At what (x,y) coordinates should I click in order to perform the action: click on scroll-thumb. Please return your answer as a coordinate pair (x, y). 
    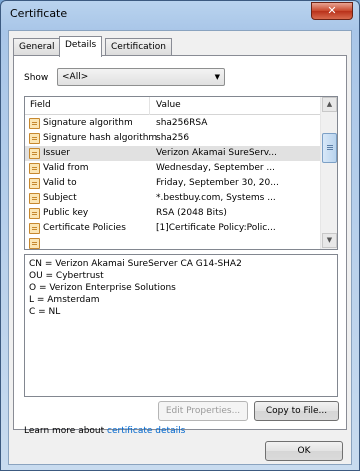
    Looking at the image, I should click on (329, 148).